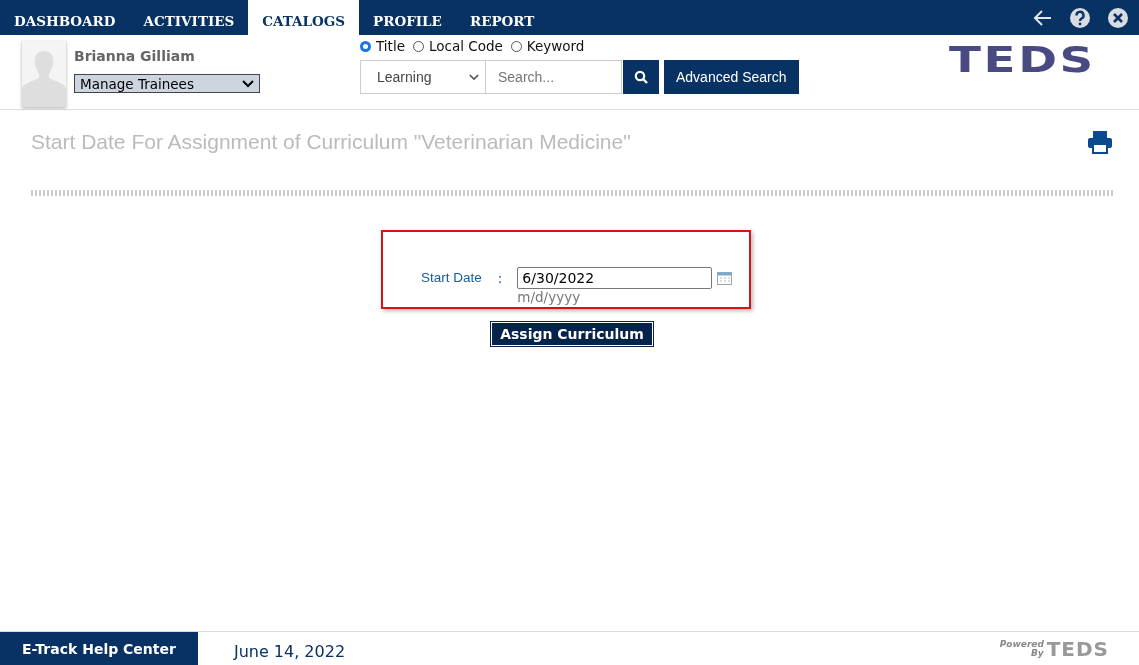 This screenshot has width=1139, height=665. Describe the element at coordinates (1100, 142) in the screenshot. I see `print-icon` at that location.